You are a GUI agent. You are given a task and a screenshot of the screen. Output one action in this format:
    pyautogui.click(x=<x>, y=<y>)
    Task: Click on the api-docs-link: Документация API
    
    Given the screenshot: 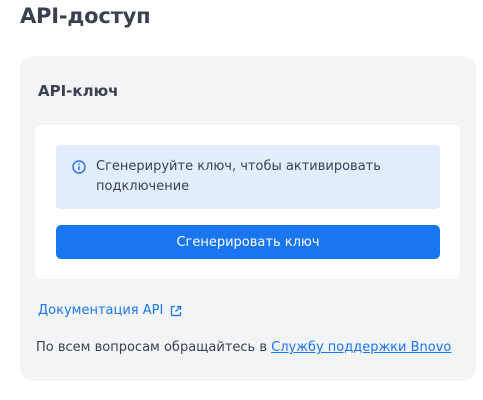 What is the action you would take?
    pyautogui.click(x=110, y=310)
    